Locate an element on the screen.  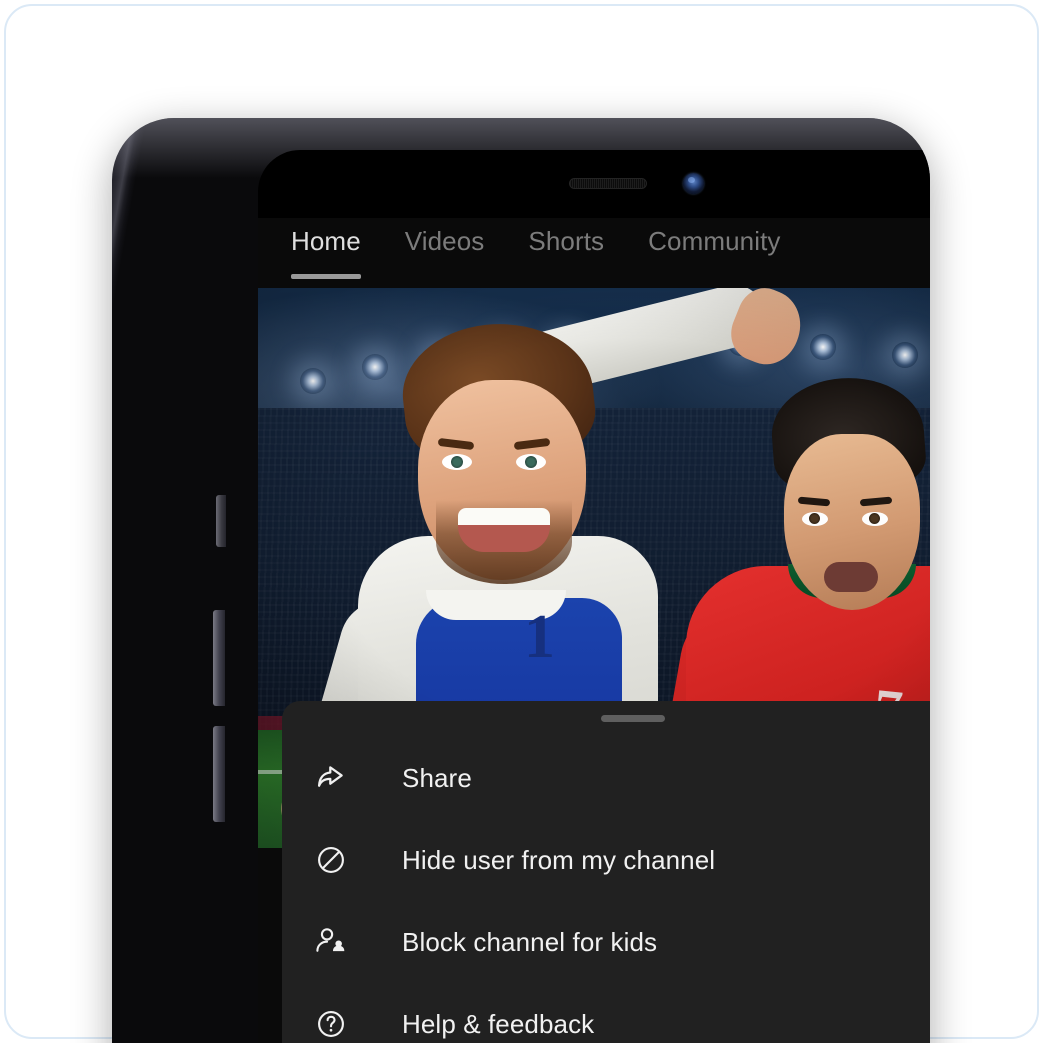
menu-item-help-feedback: Help & feedback is located at coordinates (606, 1013).